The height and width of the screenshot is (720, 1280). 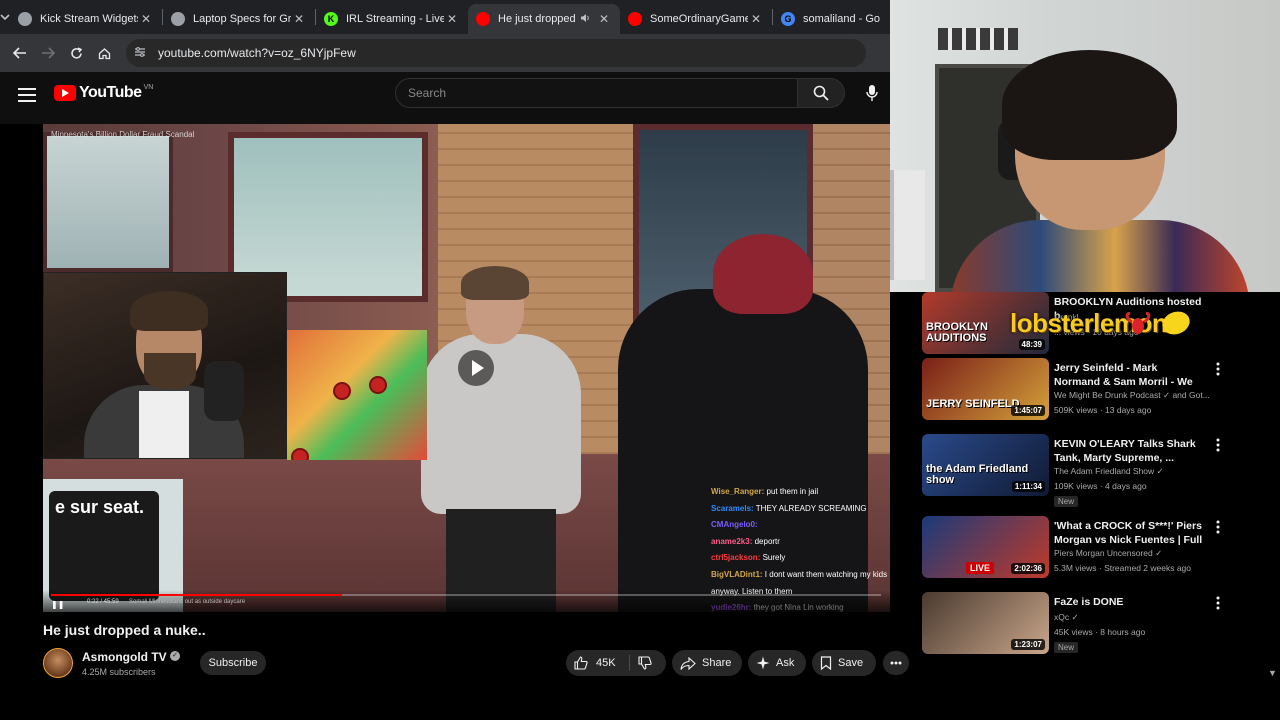 What do you see at coordinates (537, 19) in the screenshot?
I see `tab-title: He just dropped` at bounding box center [537, 19].